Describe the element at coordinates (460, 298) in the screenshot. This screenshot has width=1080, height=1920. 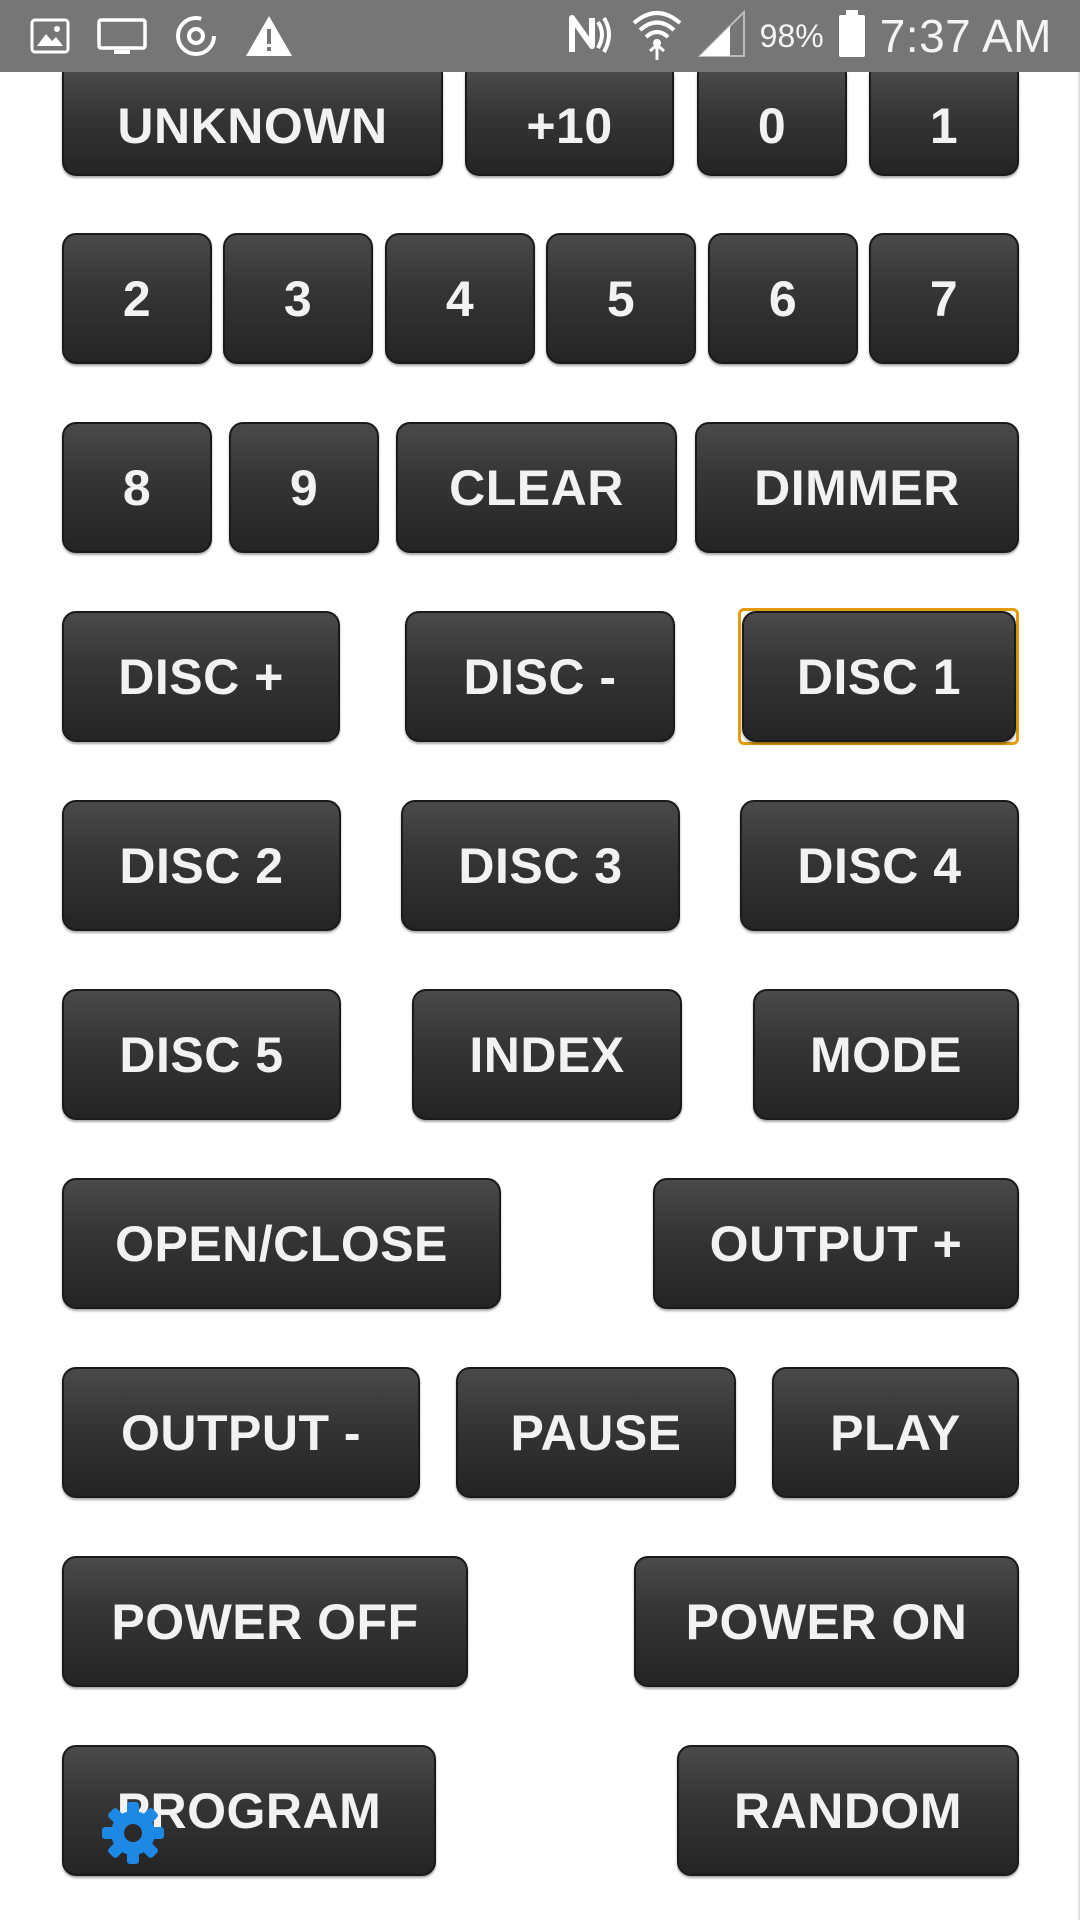
I see `button-4: 4` at that location.